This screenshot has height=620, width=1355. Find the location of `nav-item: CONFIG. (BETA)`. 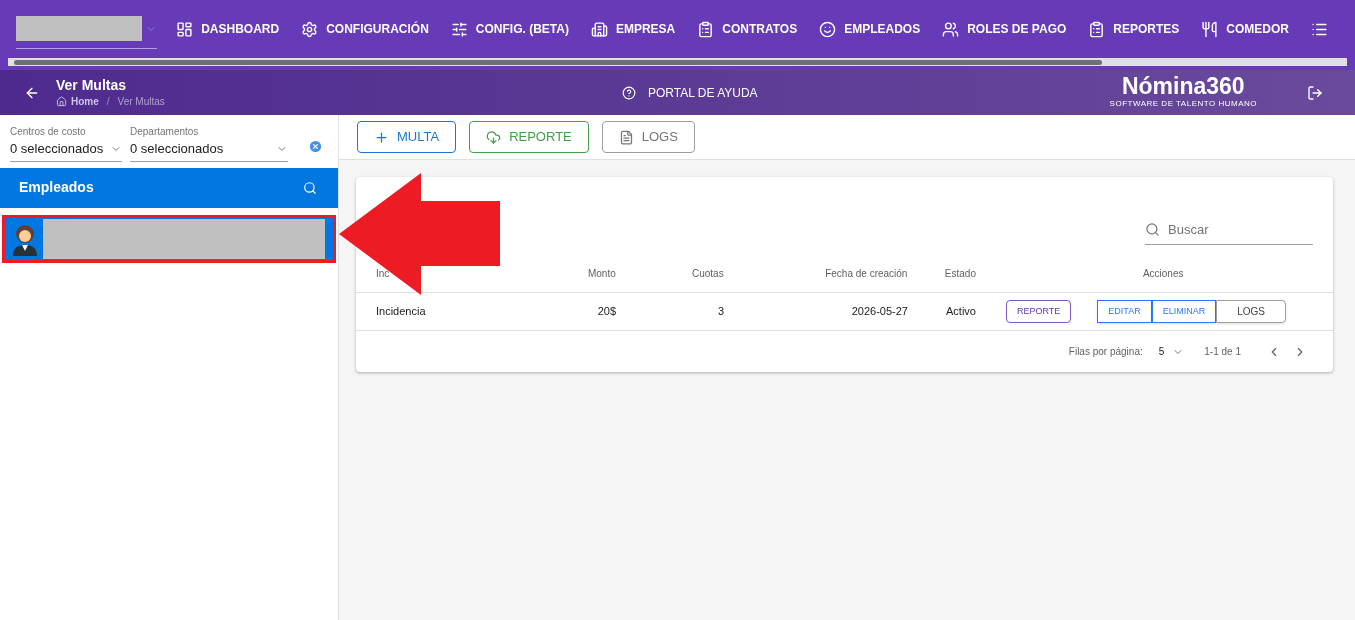

nav-item: CONFIG. (BETA) is located at coordinates (509, 29).